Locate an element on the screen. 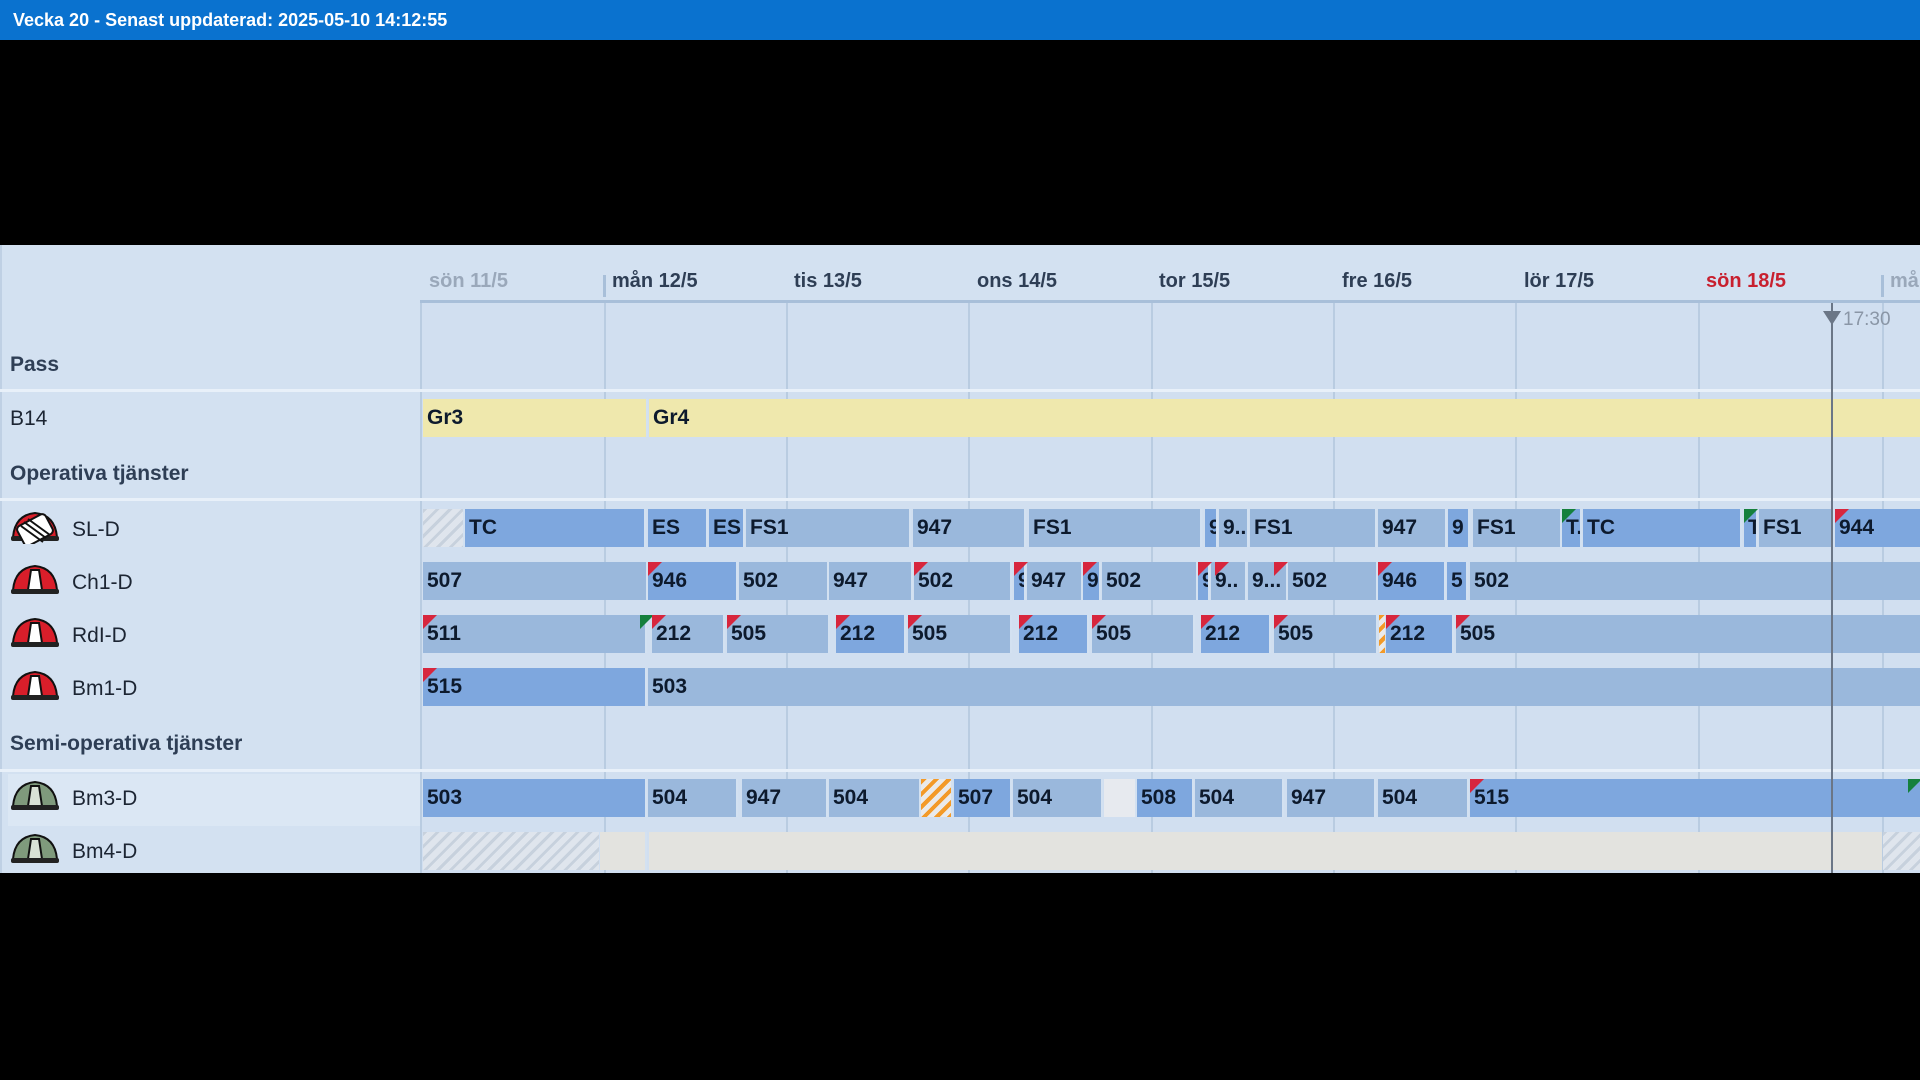  duty-chip: 9.. is located at coordinates (1234, 528).